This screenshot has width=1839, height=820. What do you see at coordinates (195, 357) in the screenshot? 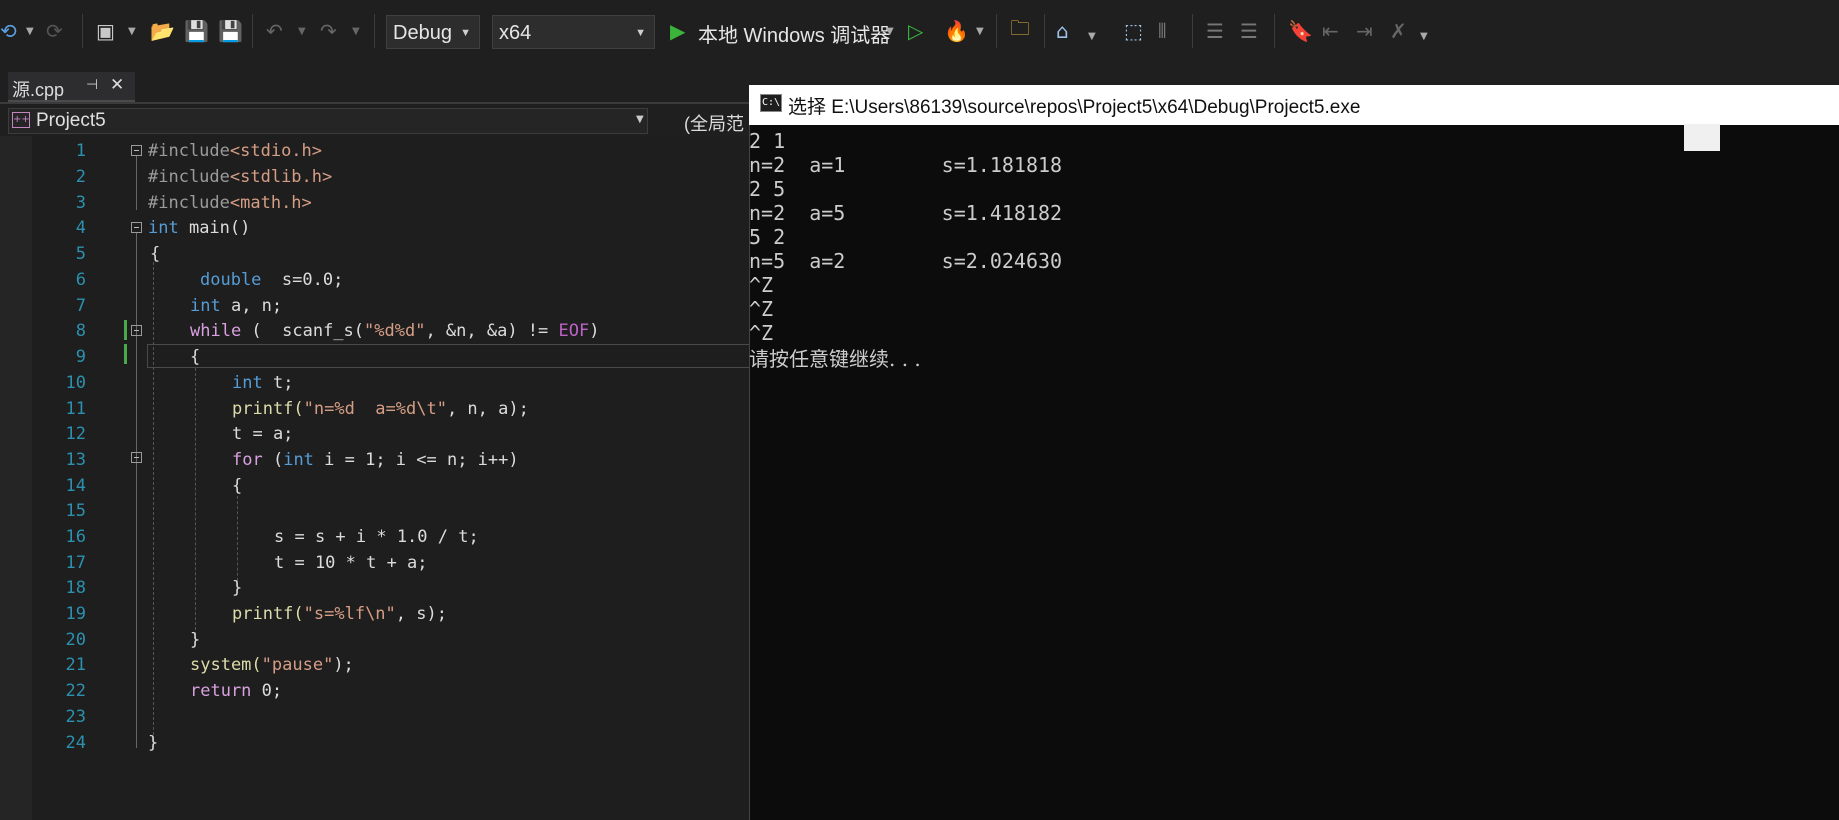
I see `code-line: {` at bounding box center [195, 357].